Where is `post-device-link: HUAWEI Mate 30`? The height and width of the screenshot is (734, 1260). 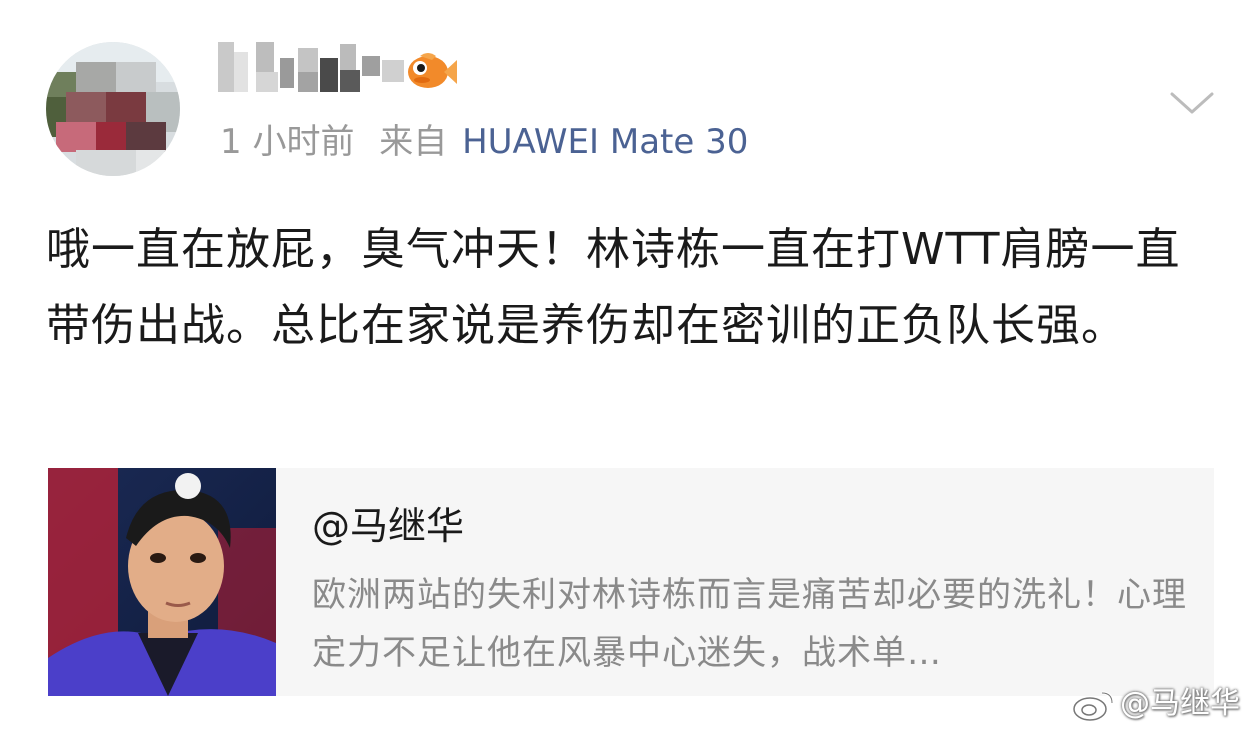 post-device-link: HUAWEI Mate 30 is located at coordinates (605, 142).